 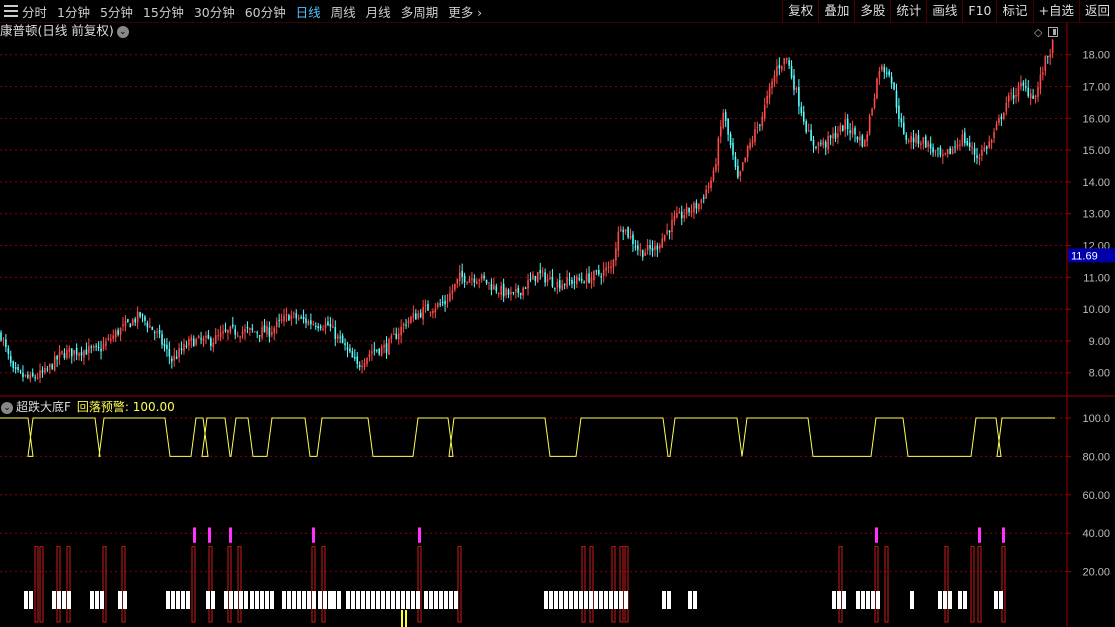 What do you see at coordinates (1096, 183) in the screenshot?
I see `y-tick-label: 14.00` at bounding box center [1096, 183].